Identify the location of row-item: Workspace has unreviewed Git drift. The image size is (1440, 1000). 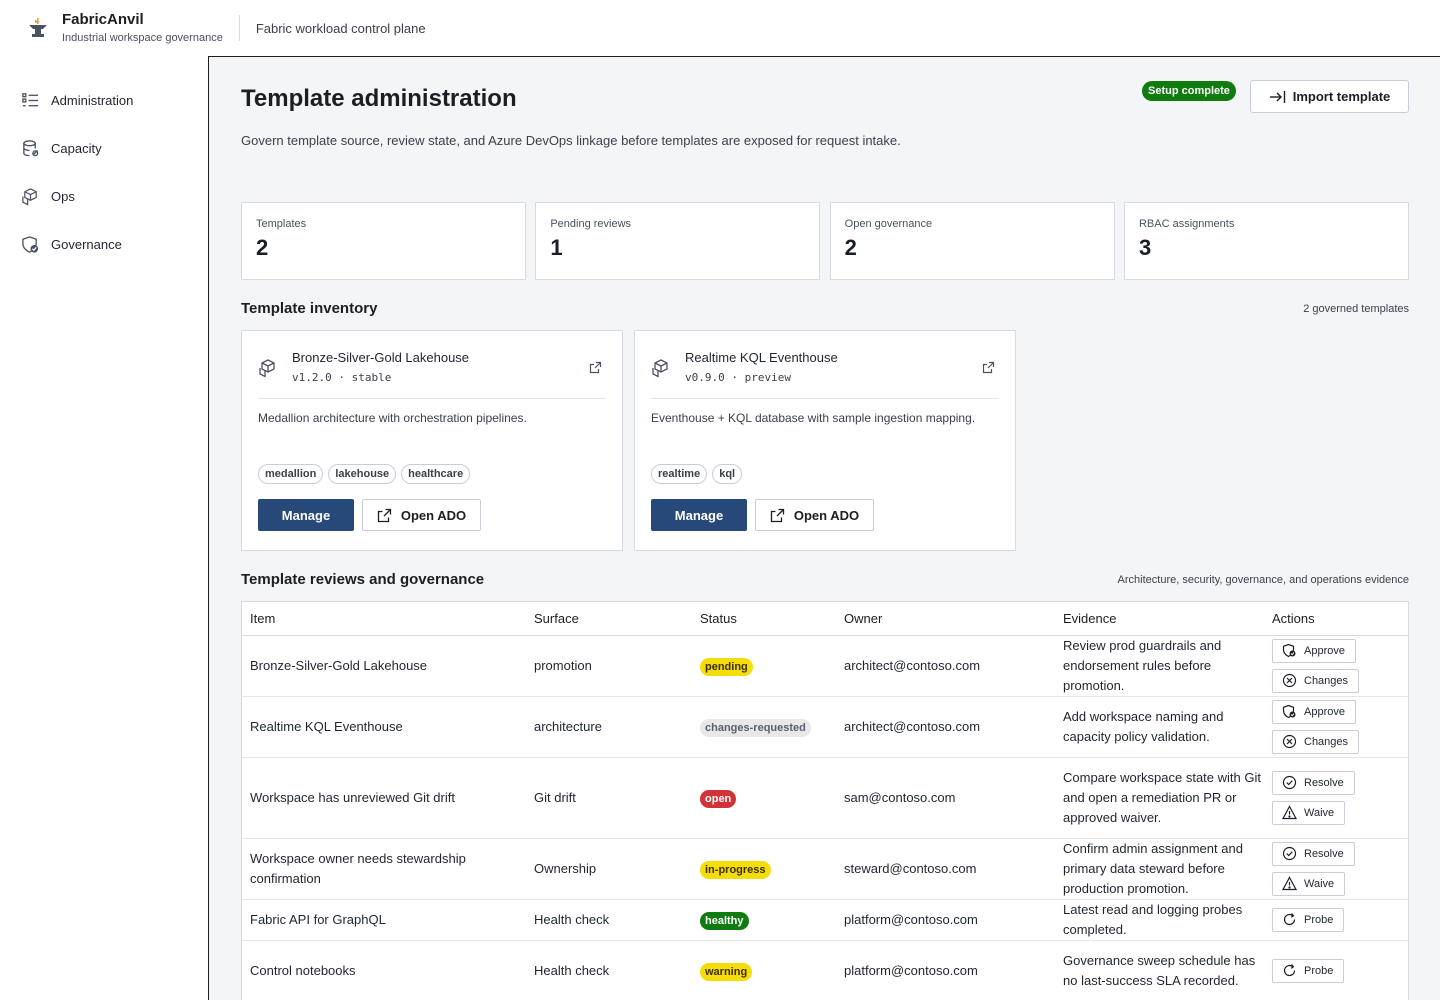
(384, 798).